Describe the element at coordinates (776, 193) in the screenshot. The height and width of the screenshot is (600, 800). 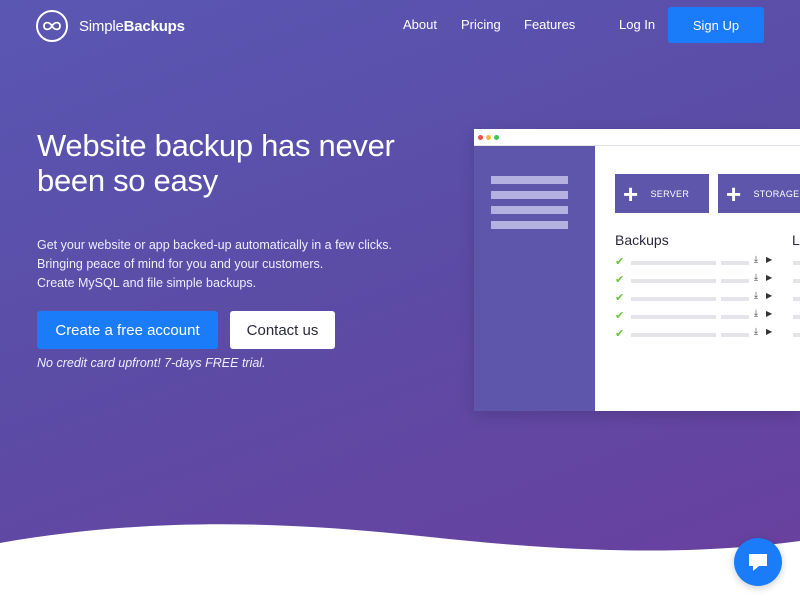
I see `preview-storage-label: STORAGE` at that location.